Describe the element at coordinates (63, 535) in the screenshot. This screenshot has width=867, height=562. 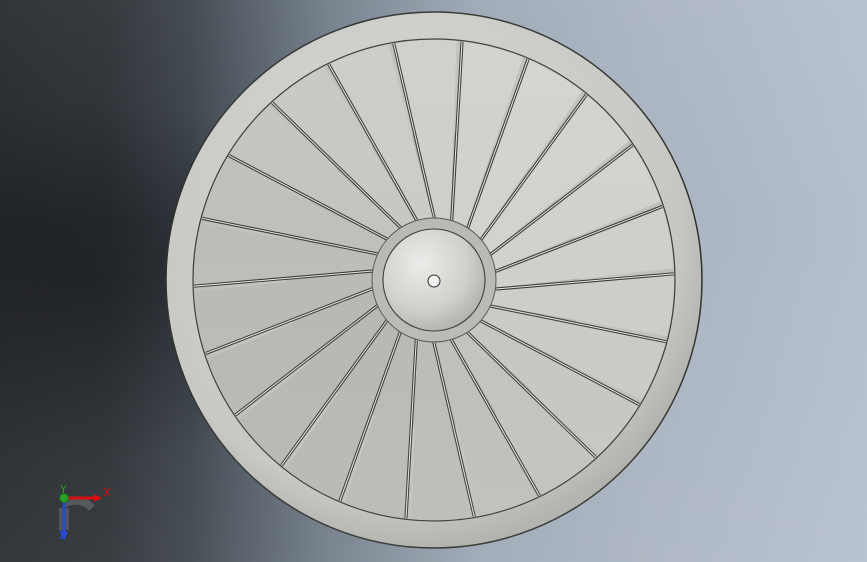
I see `z-axis-label: Z` at that location.